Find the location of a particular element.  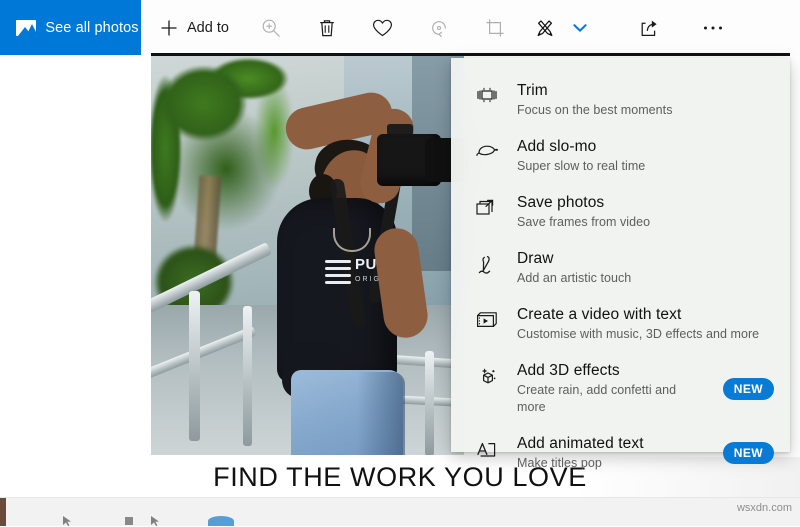

edit-and-create-group is located at coordinates (558, 27).